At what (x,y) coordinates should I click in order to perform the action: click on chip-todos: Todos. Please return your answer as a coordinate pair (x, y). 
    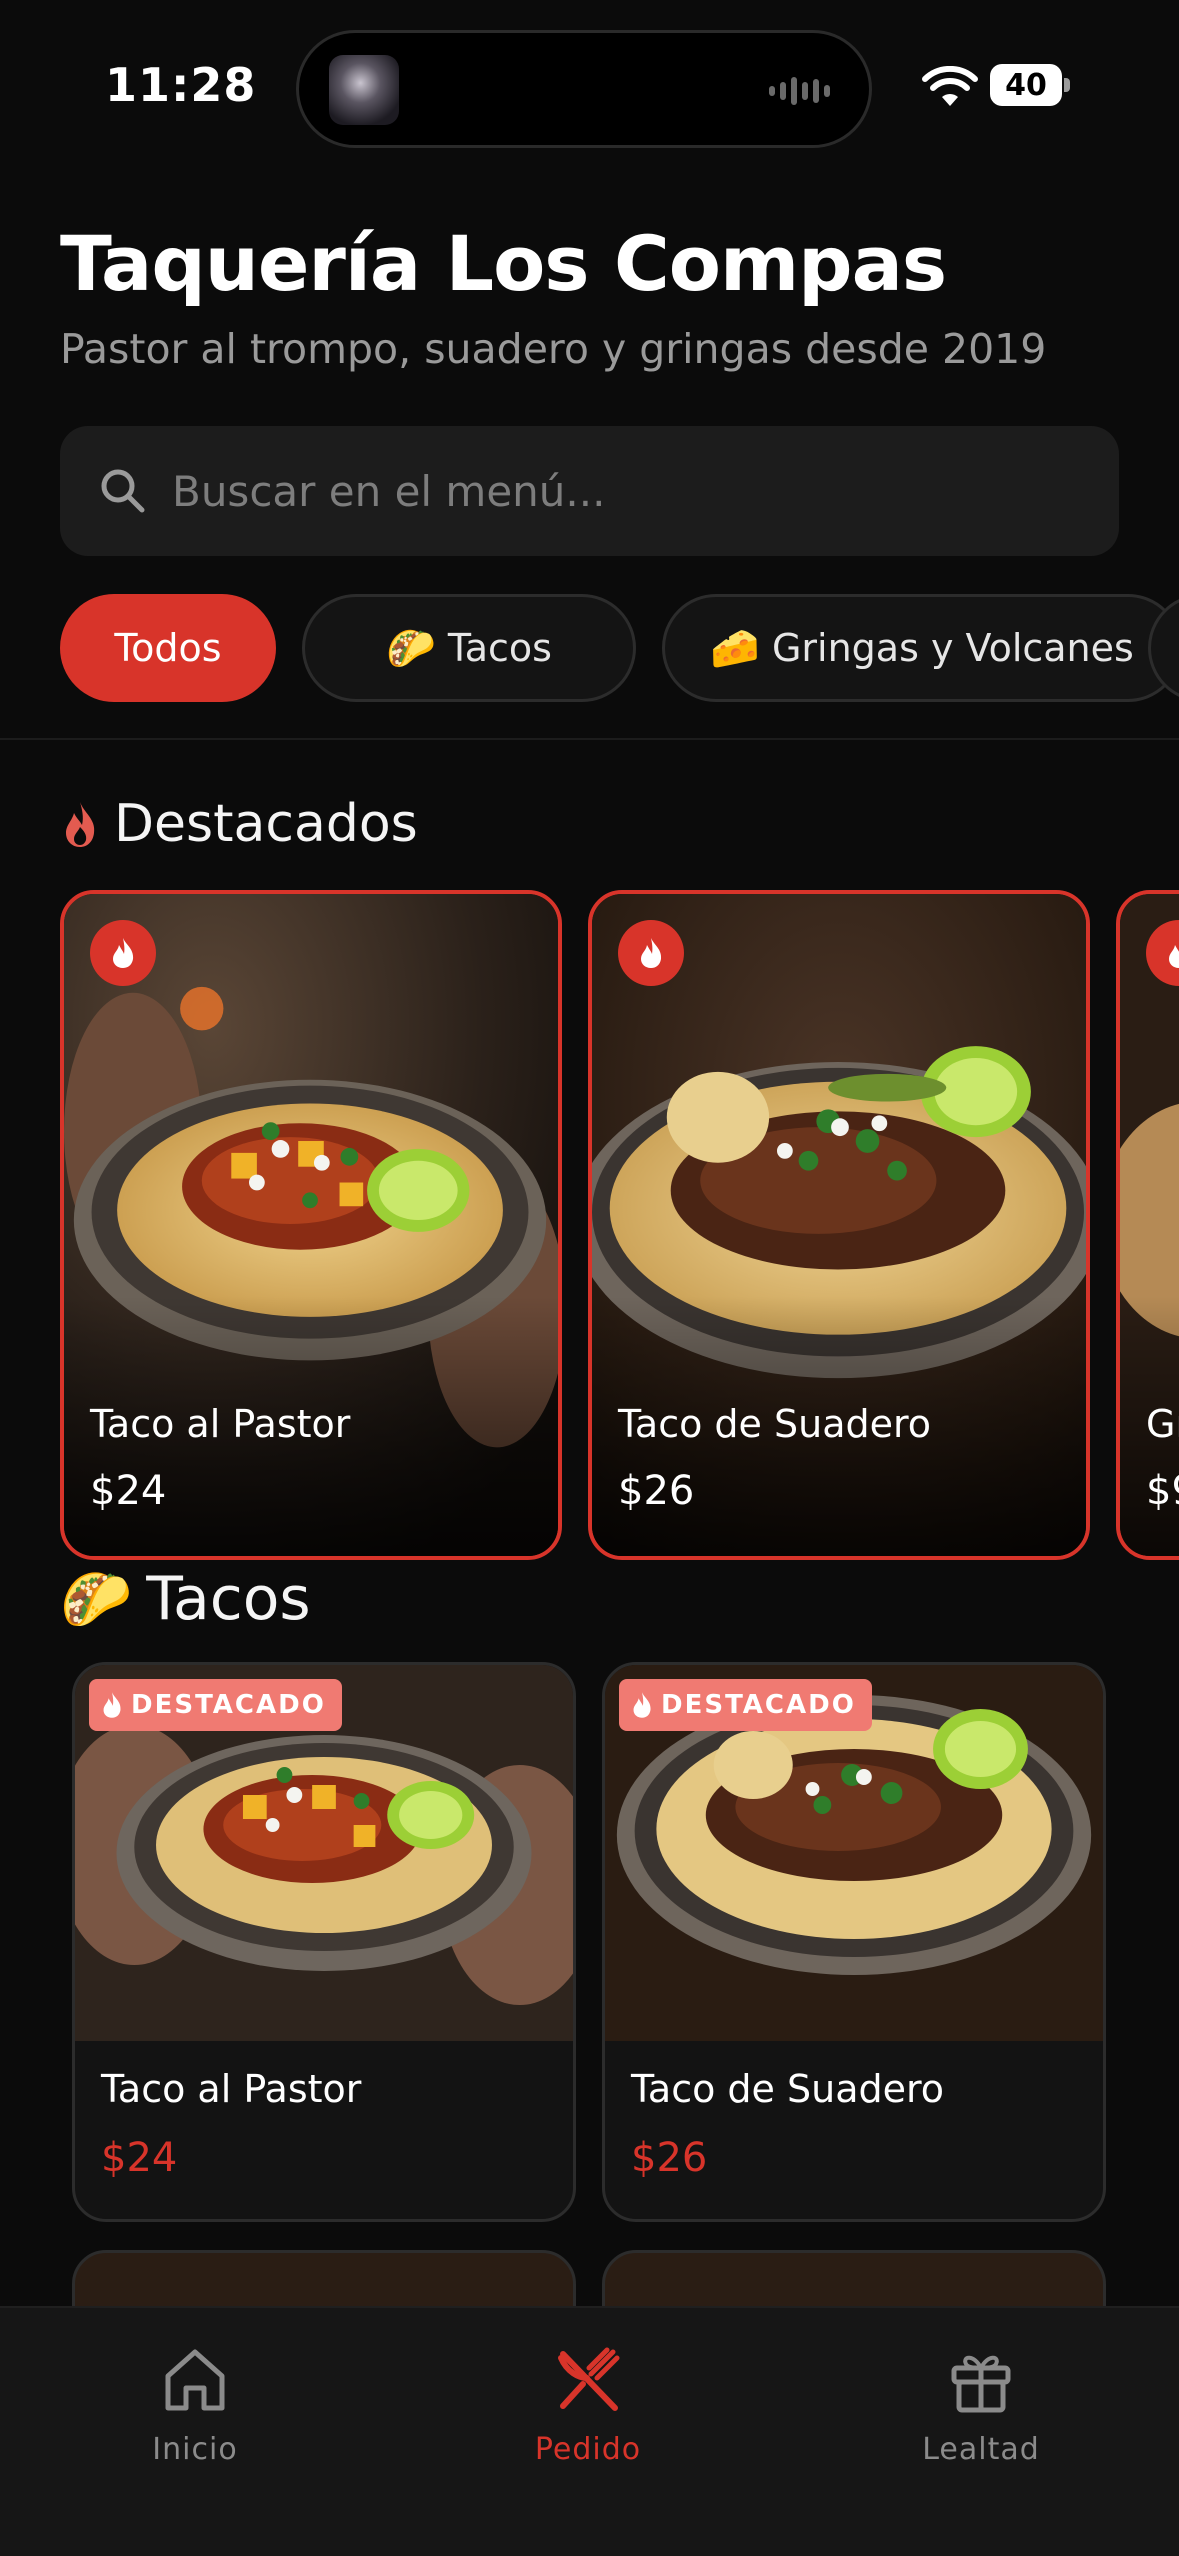
    Looking at the image, I should click on (168, 648).